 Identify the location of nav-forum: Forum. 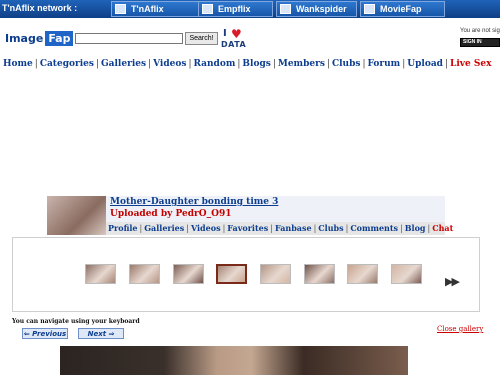
(384, 64).